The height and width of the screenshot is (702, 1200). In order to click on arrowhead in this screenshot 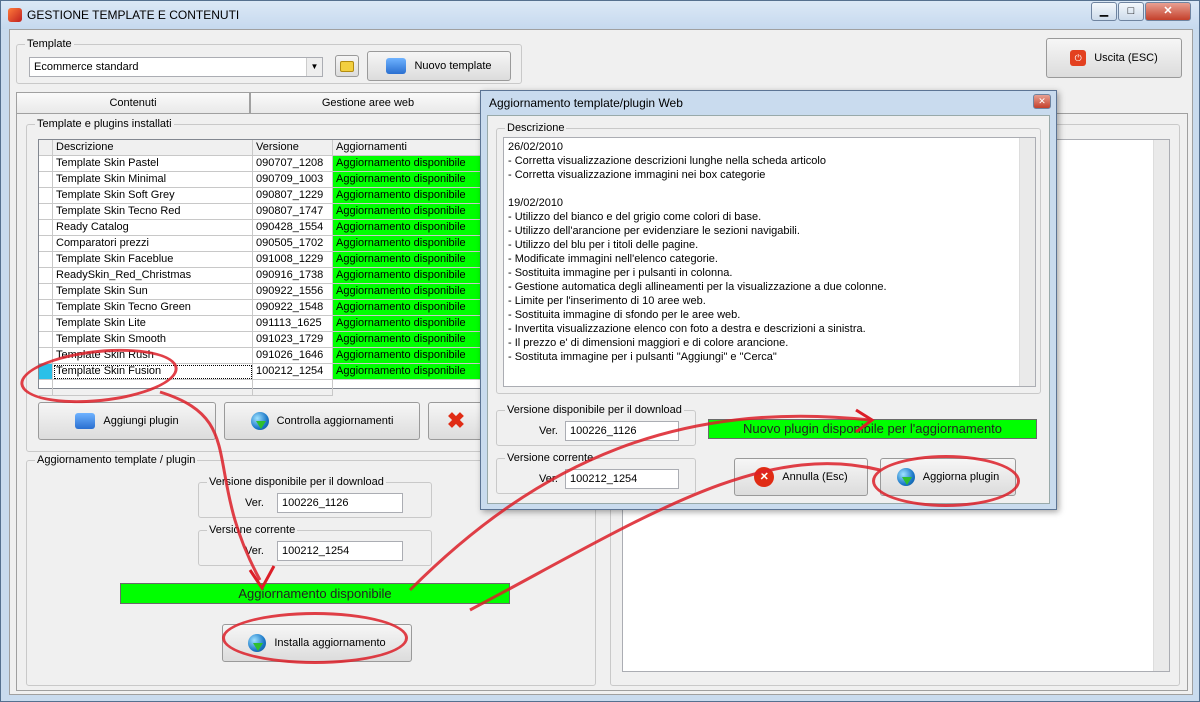, I will do `click(865, 421)`.